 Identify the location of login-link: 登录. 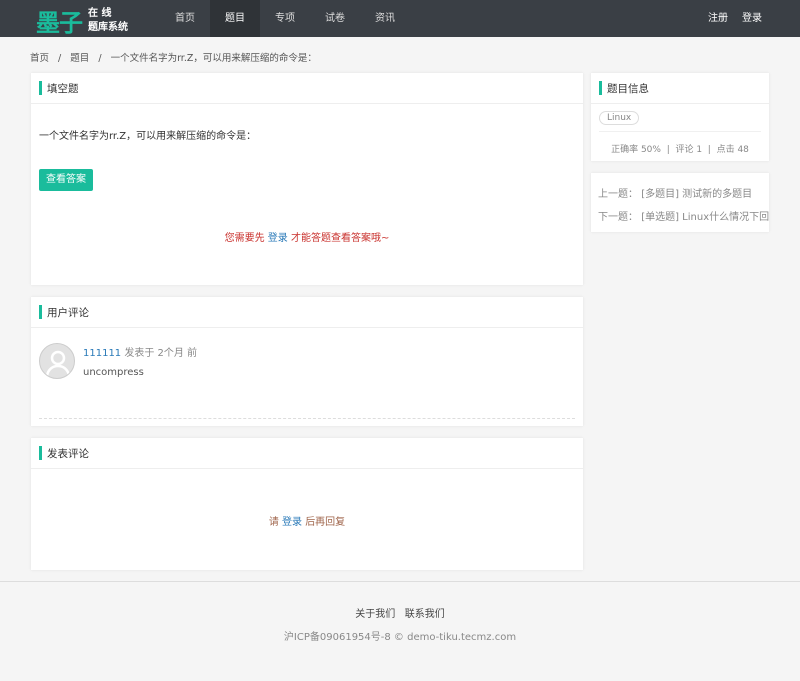
(752, 18).